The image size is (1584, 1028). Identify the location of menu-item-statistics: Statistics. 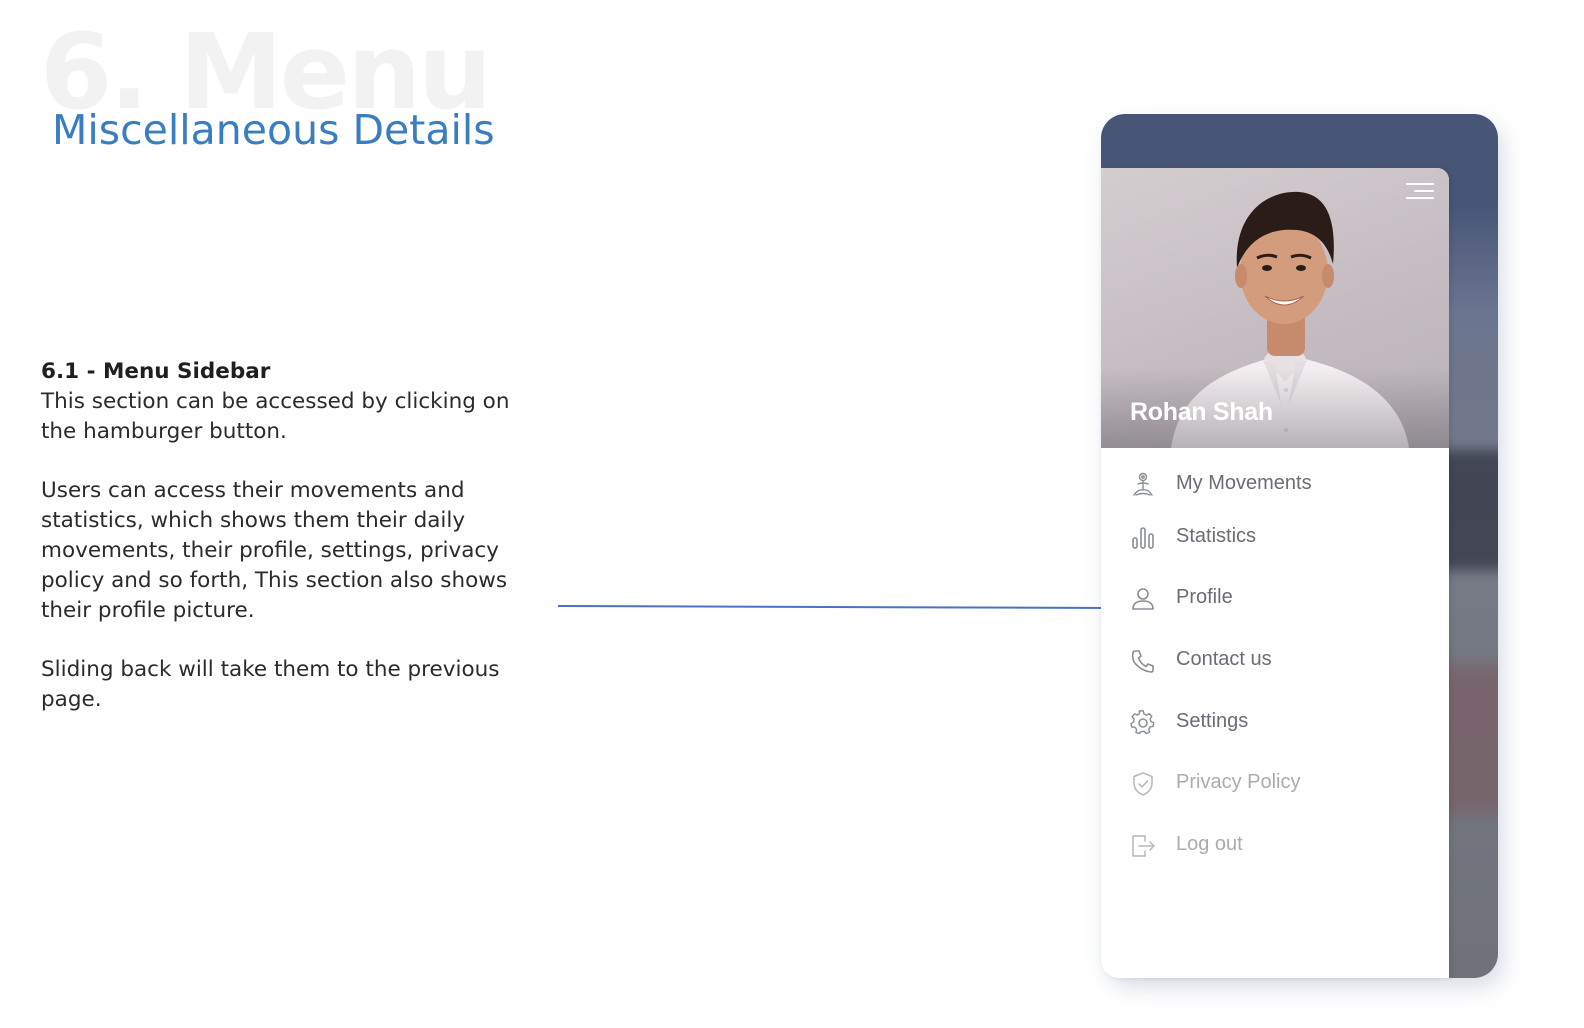
(1275, 538).